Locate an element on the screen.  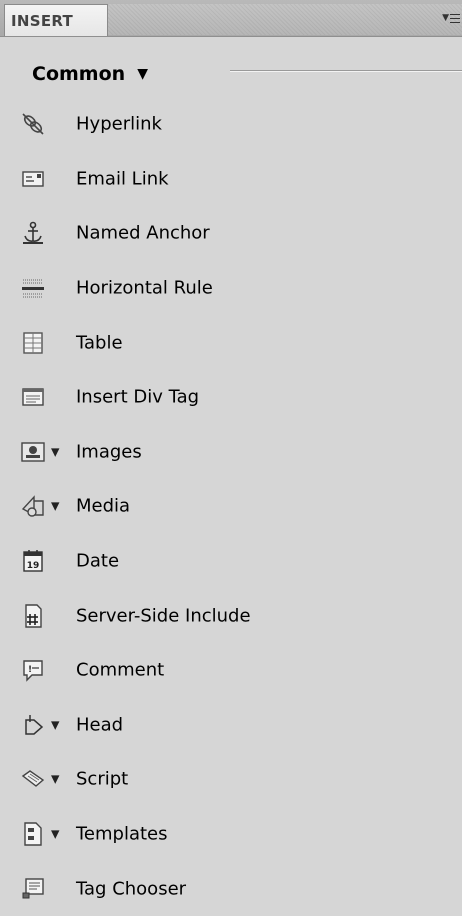
insert-item-tag-chooser: Tag Chooser is located at coordinates (231, 888).